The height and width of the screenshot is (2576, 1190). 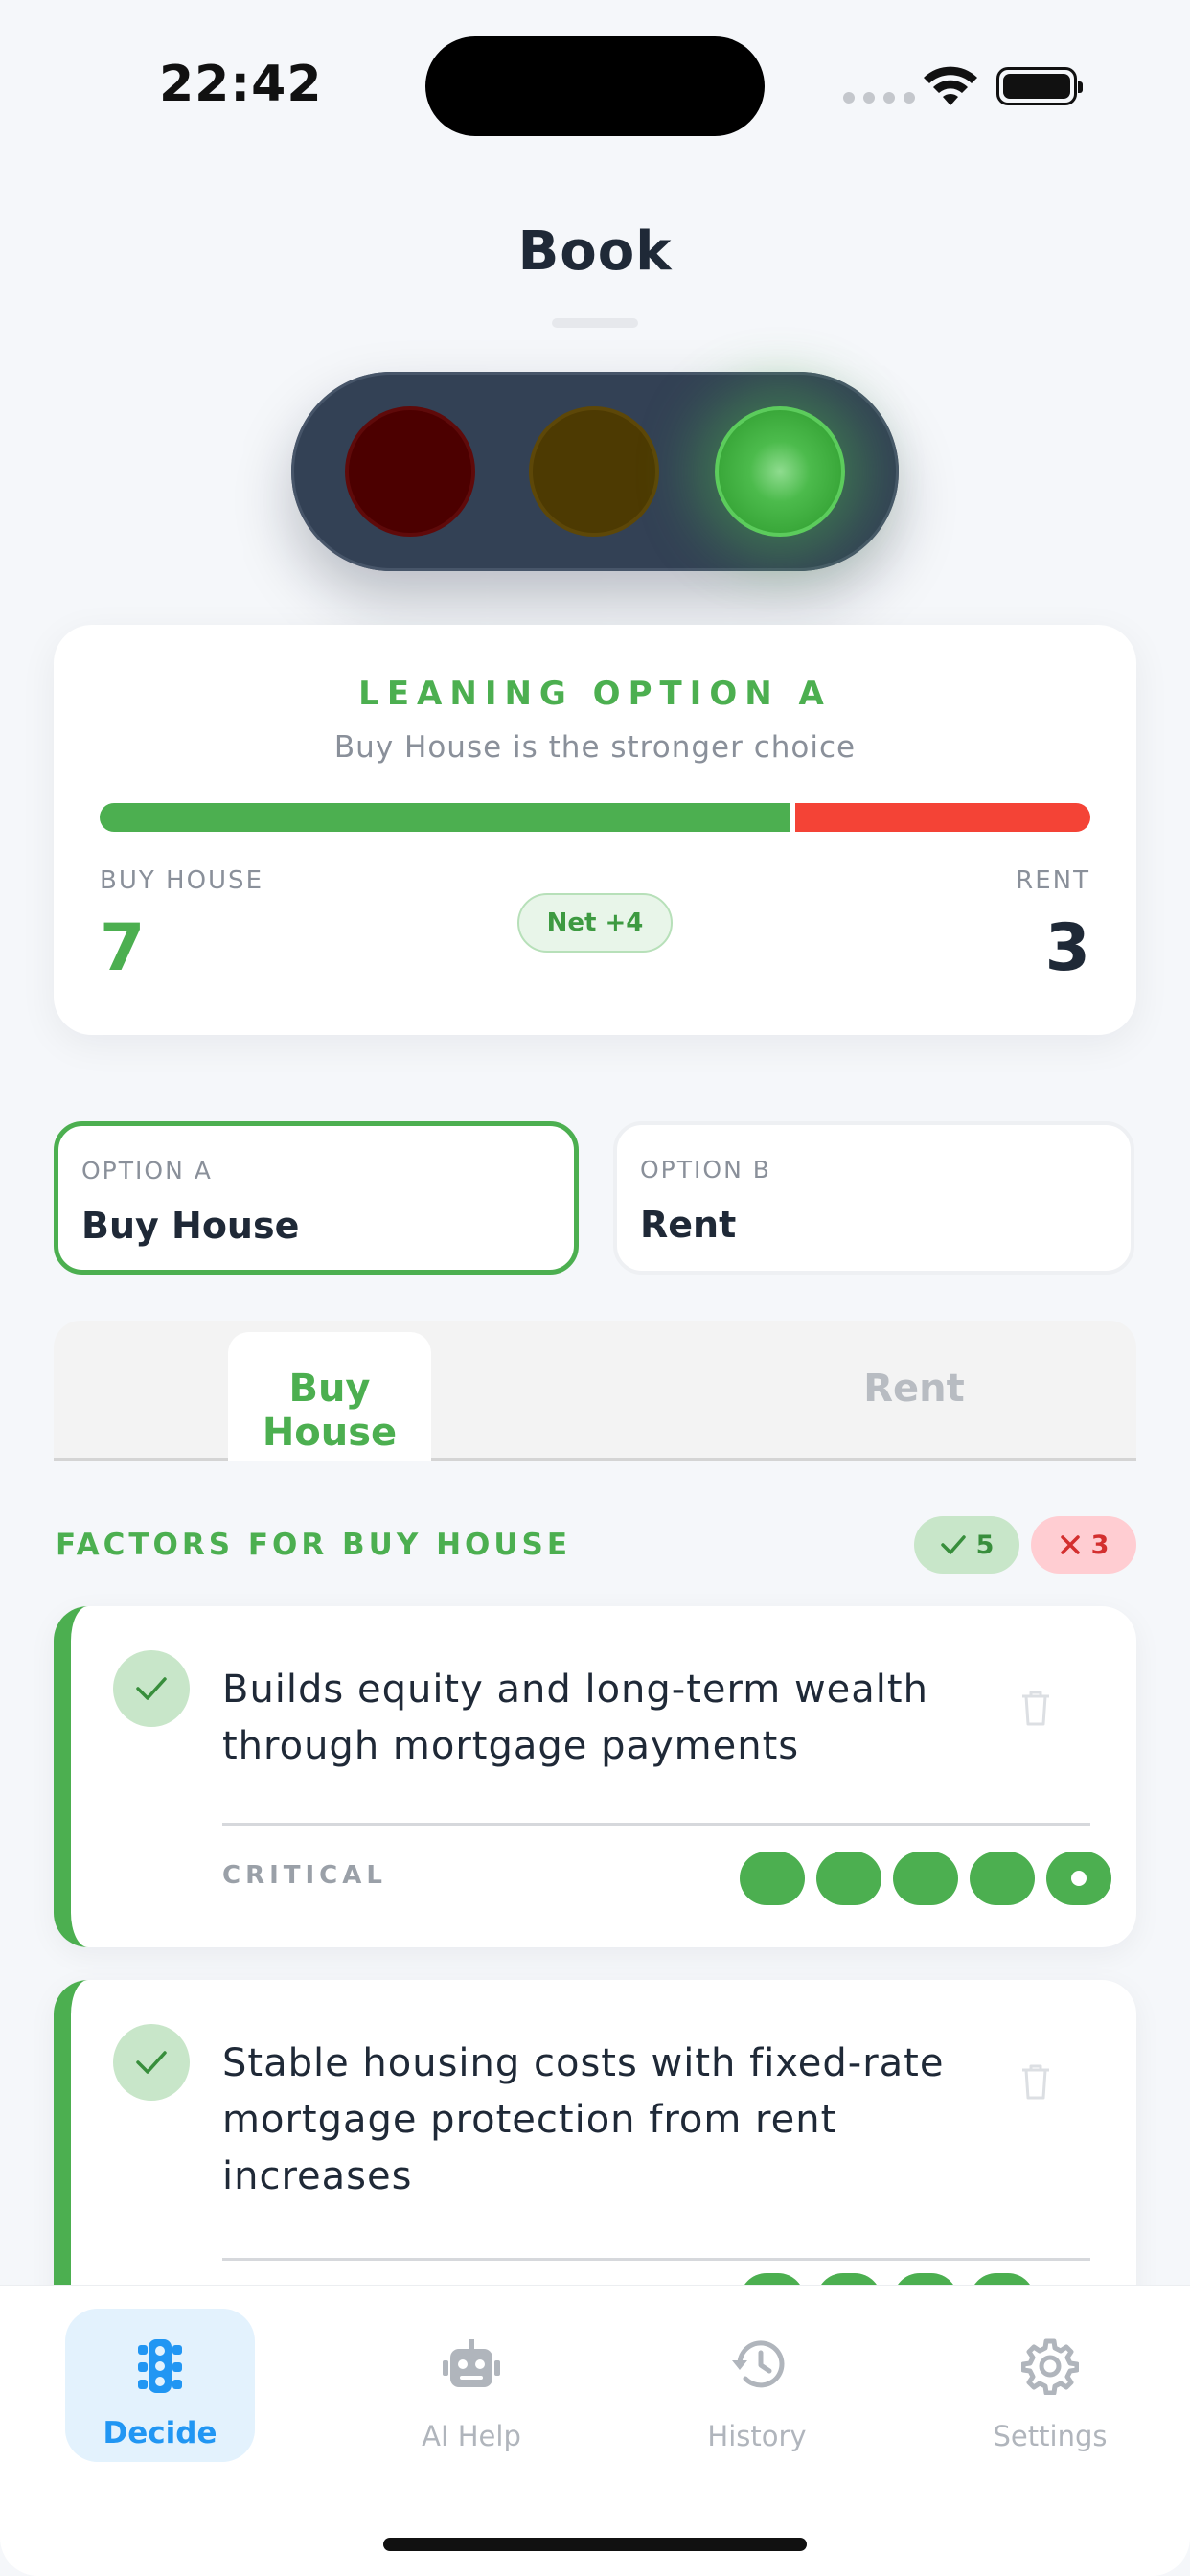 What do you see at coordinates (595, 1390) in the screenshot?
I see `option-tabs: Buy House Rent` at bounding box center [595, 1390].